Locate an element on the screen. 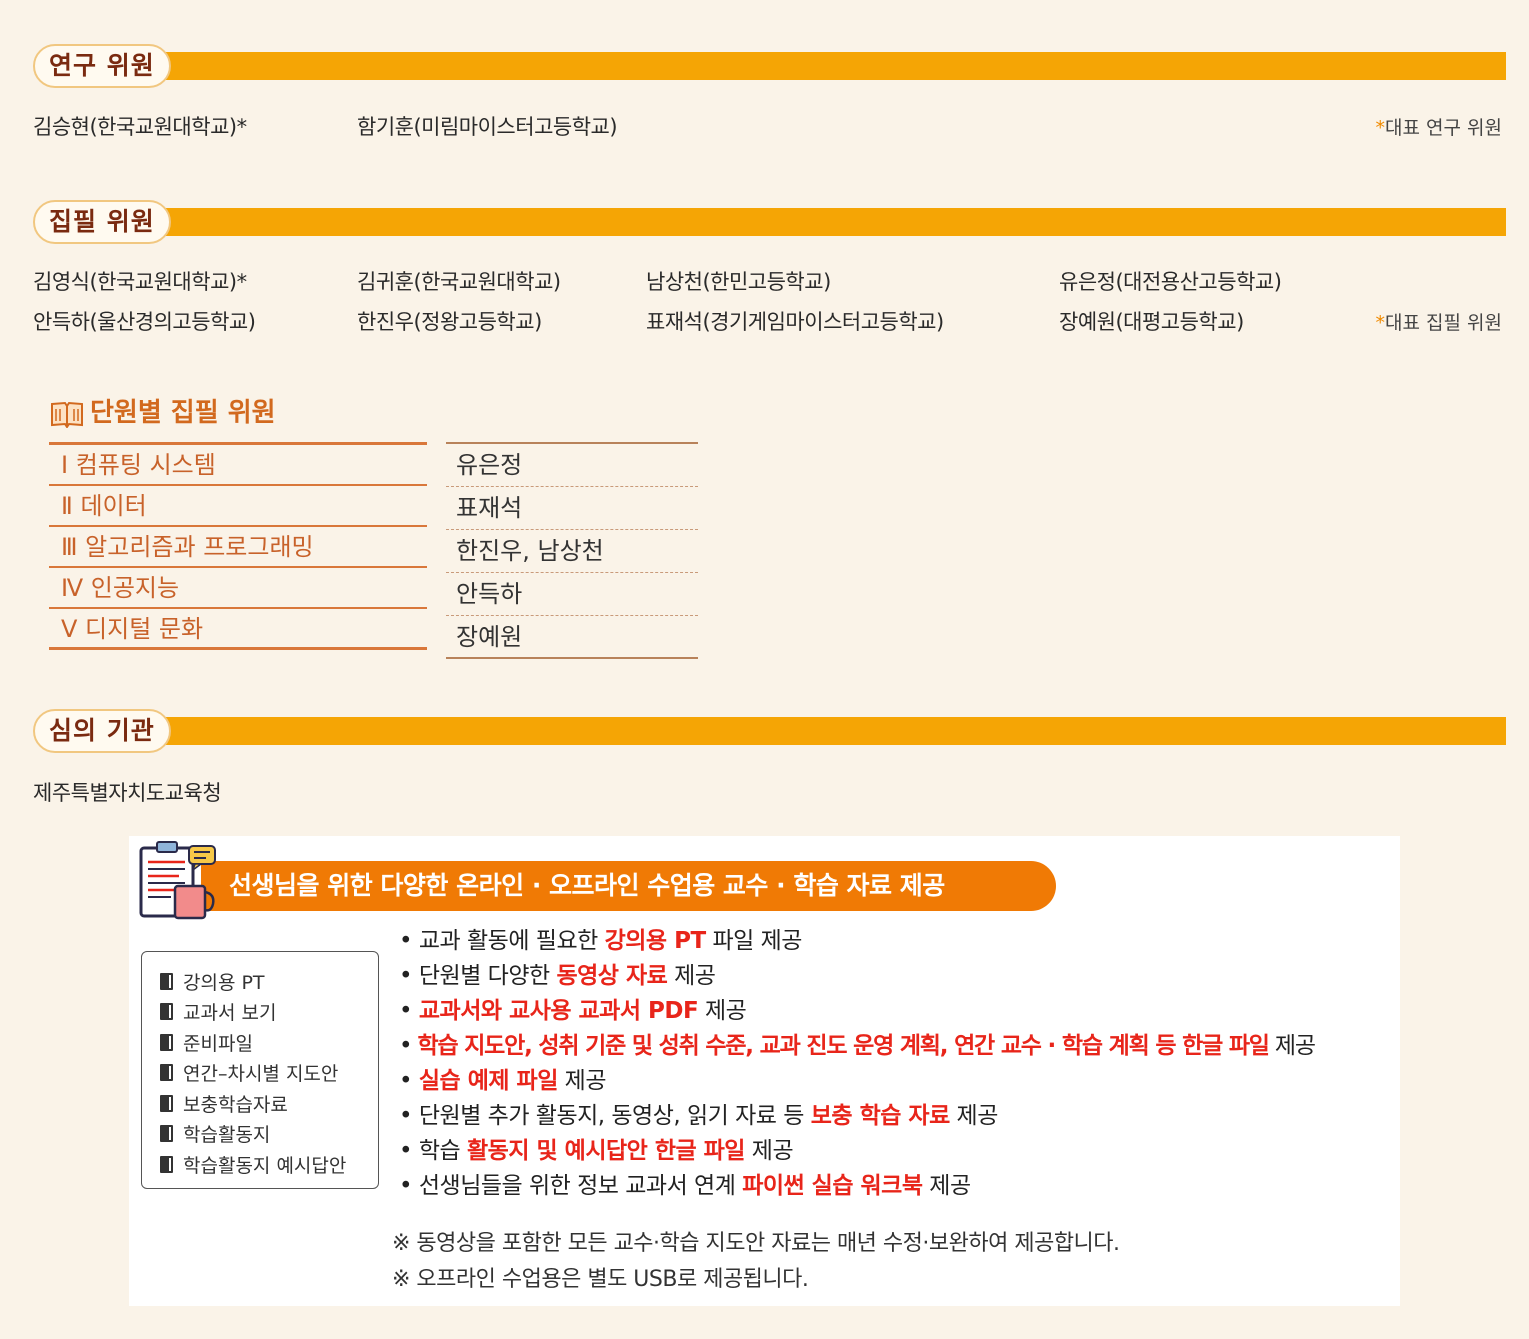 The image size is (1529, 1339). menu-item: 강의용 PT is located at coordinates (269, 981).